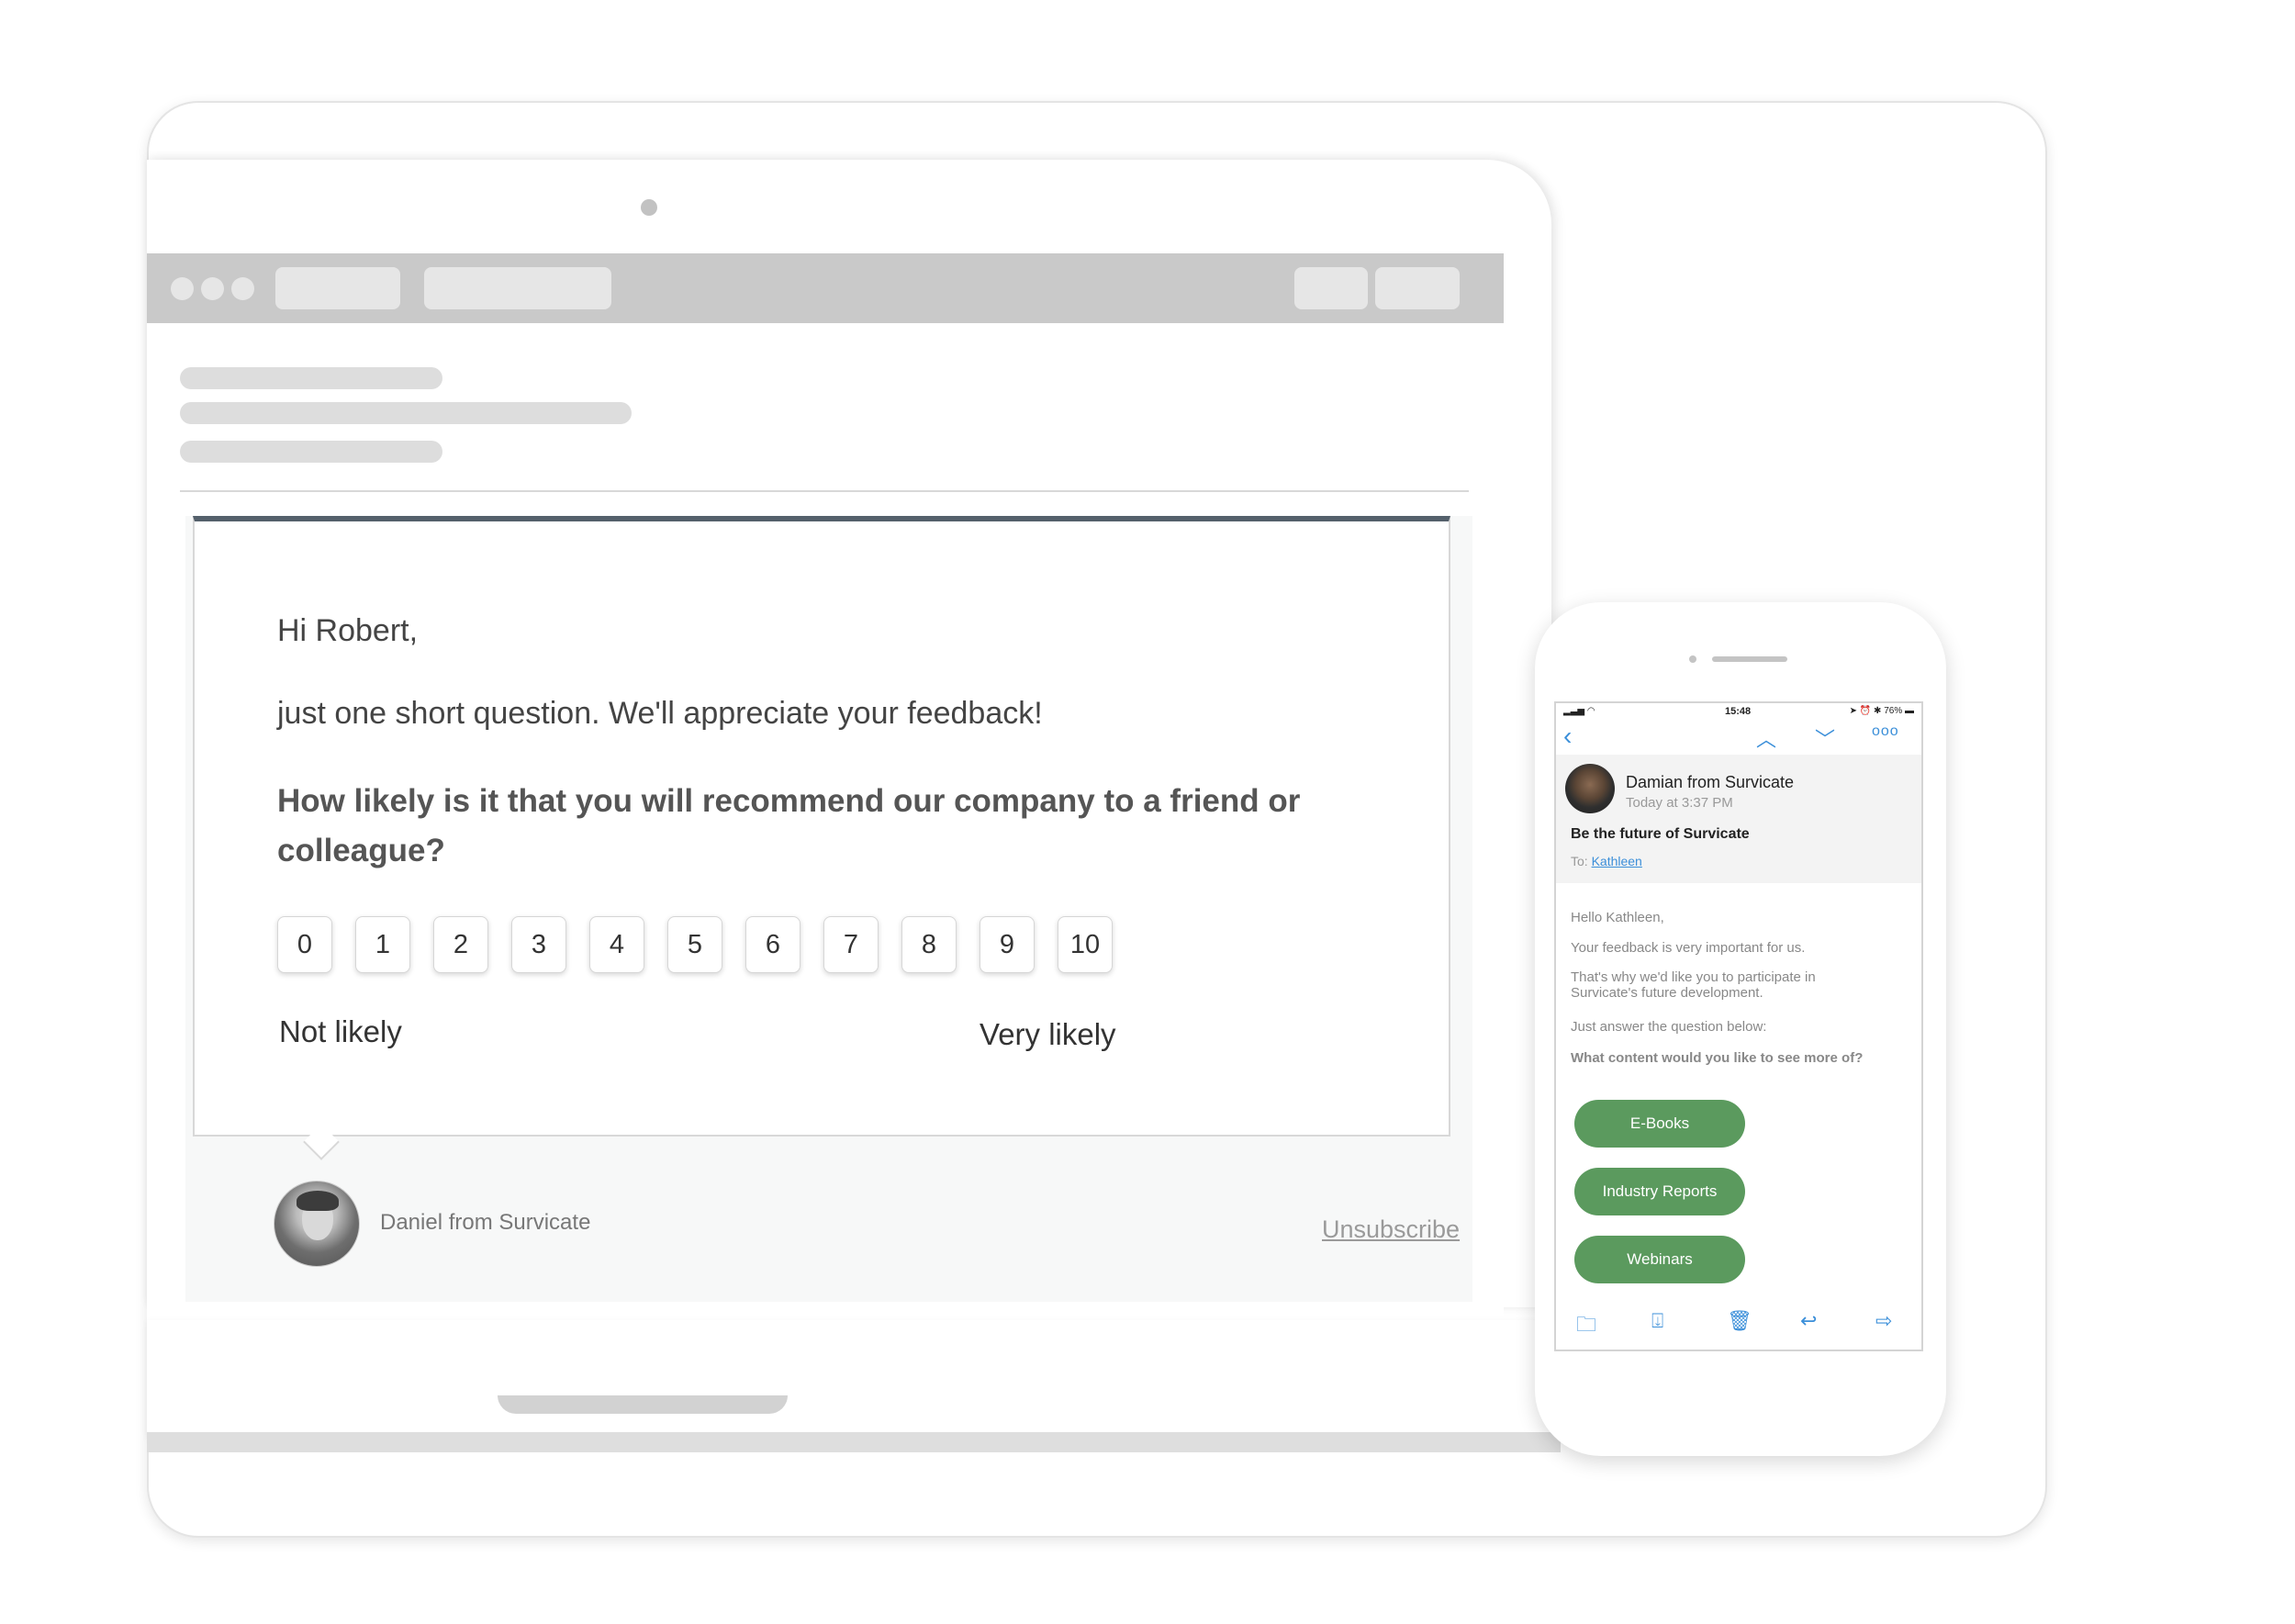 The image size is (2295, 1624). Describe the element at coordinates (854, 1379) in the screenshot. I see `laptop-base` at that location.